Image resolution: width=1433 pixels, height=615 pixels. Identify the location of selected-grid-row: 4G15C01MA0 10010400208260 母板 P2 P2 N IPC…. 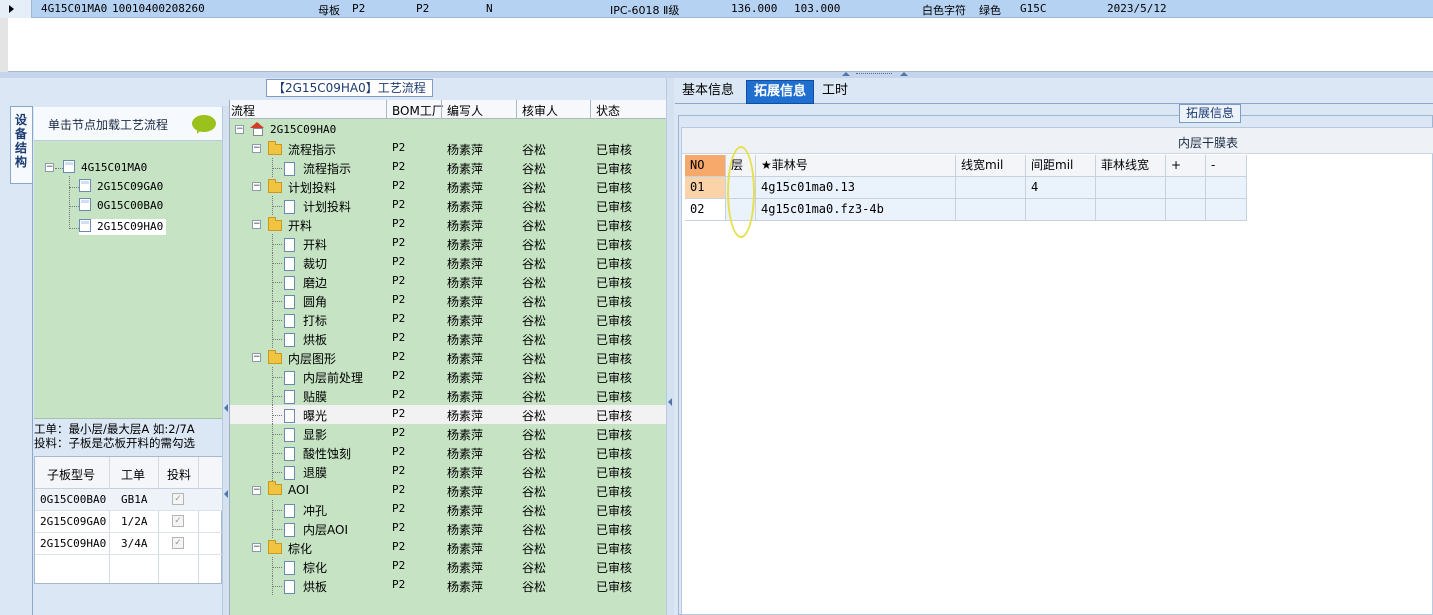
(716, 9).